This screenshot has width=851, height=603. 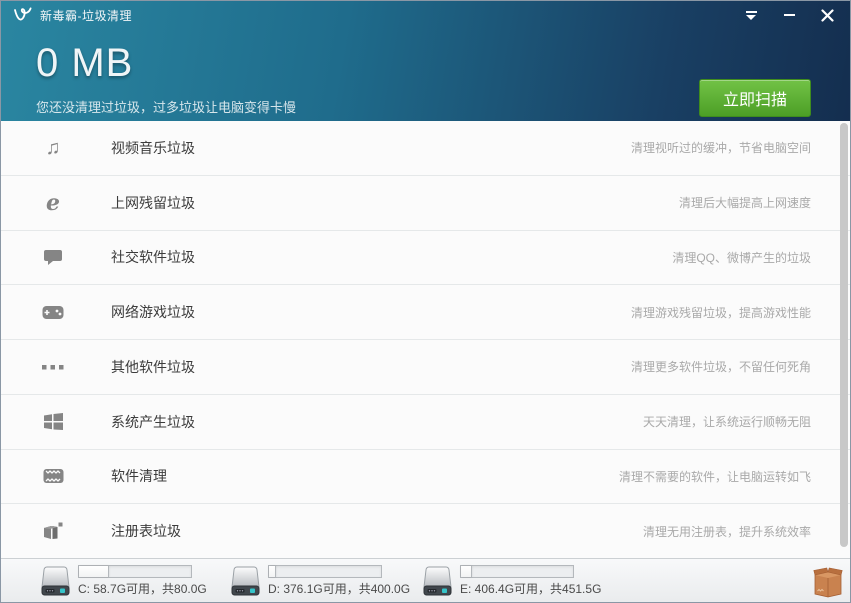 What do you see at coordinates (319, 581) in the screenshot?
I see `disk-status-d: D: 376.1G可用，共400.0G` at bounding box center [319, 581].